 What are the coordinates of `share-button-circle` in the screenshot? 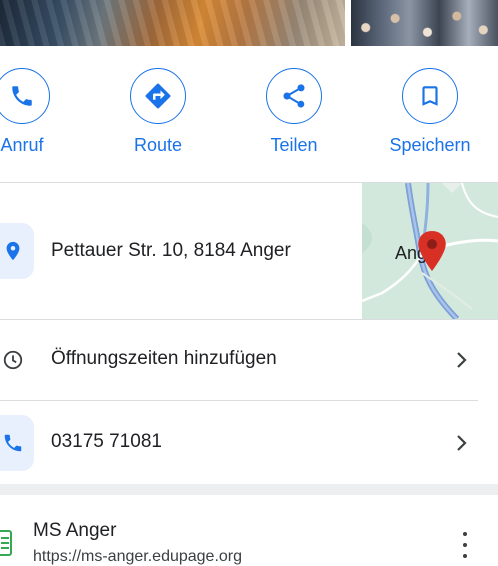 It's located at (294, 96).